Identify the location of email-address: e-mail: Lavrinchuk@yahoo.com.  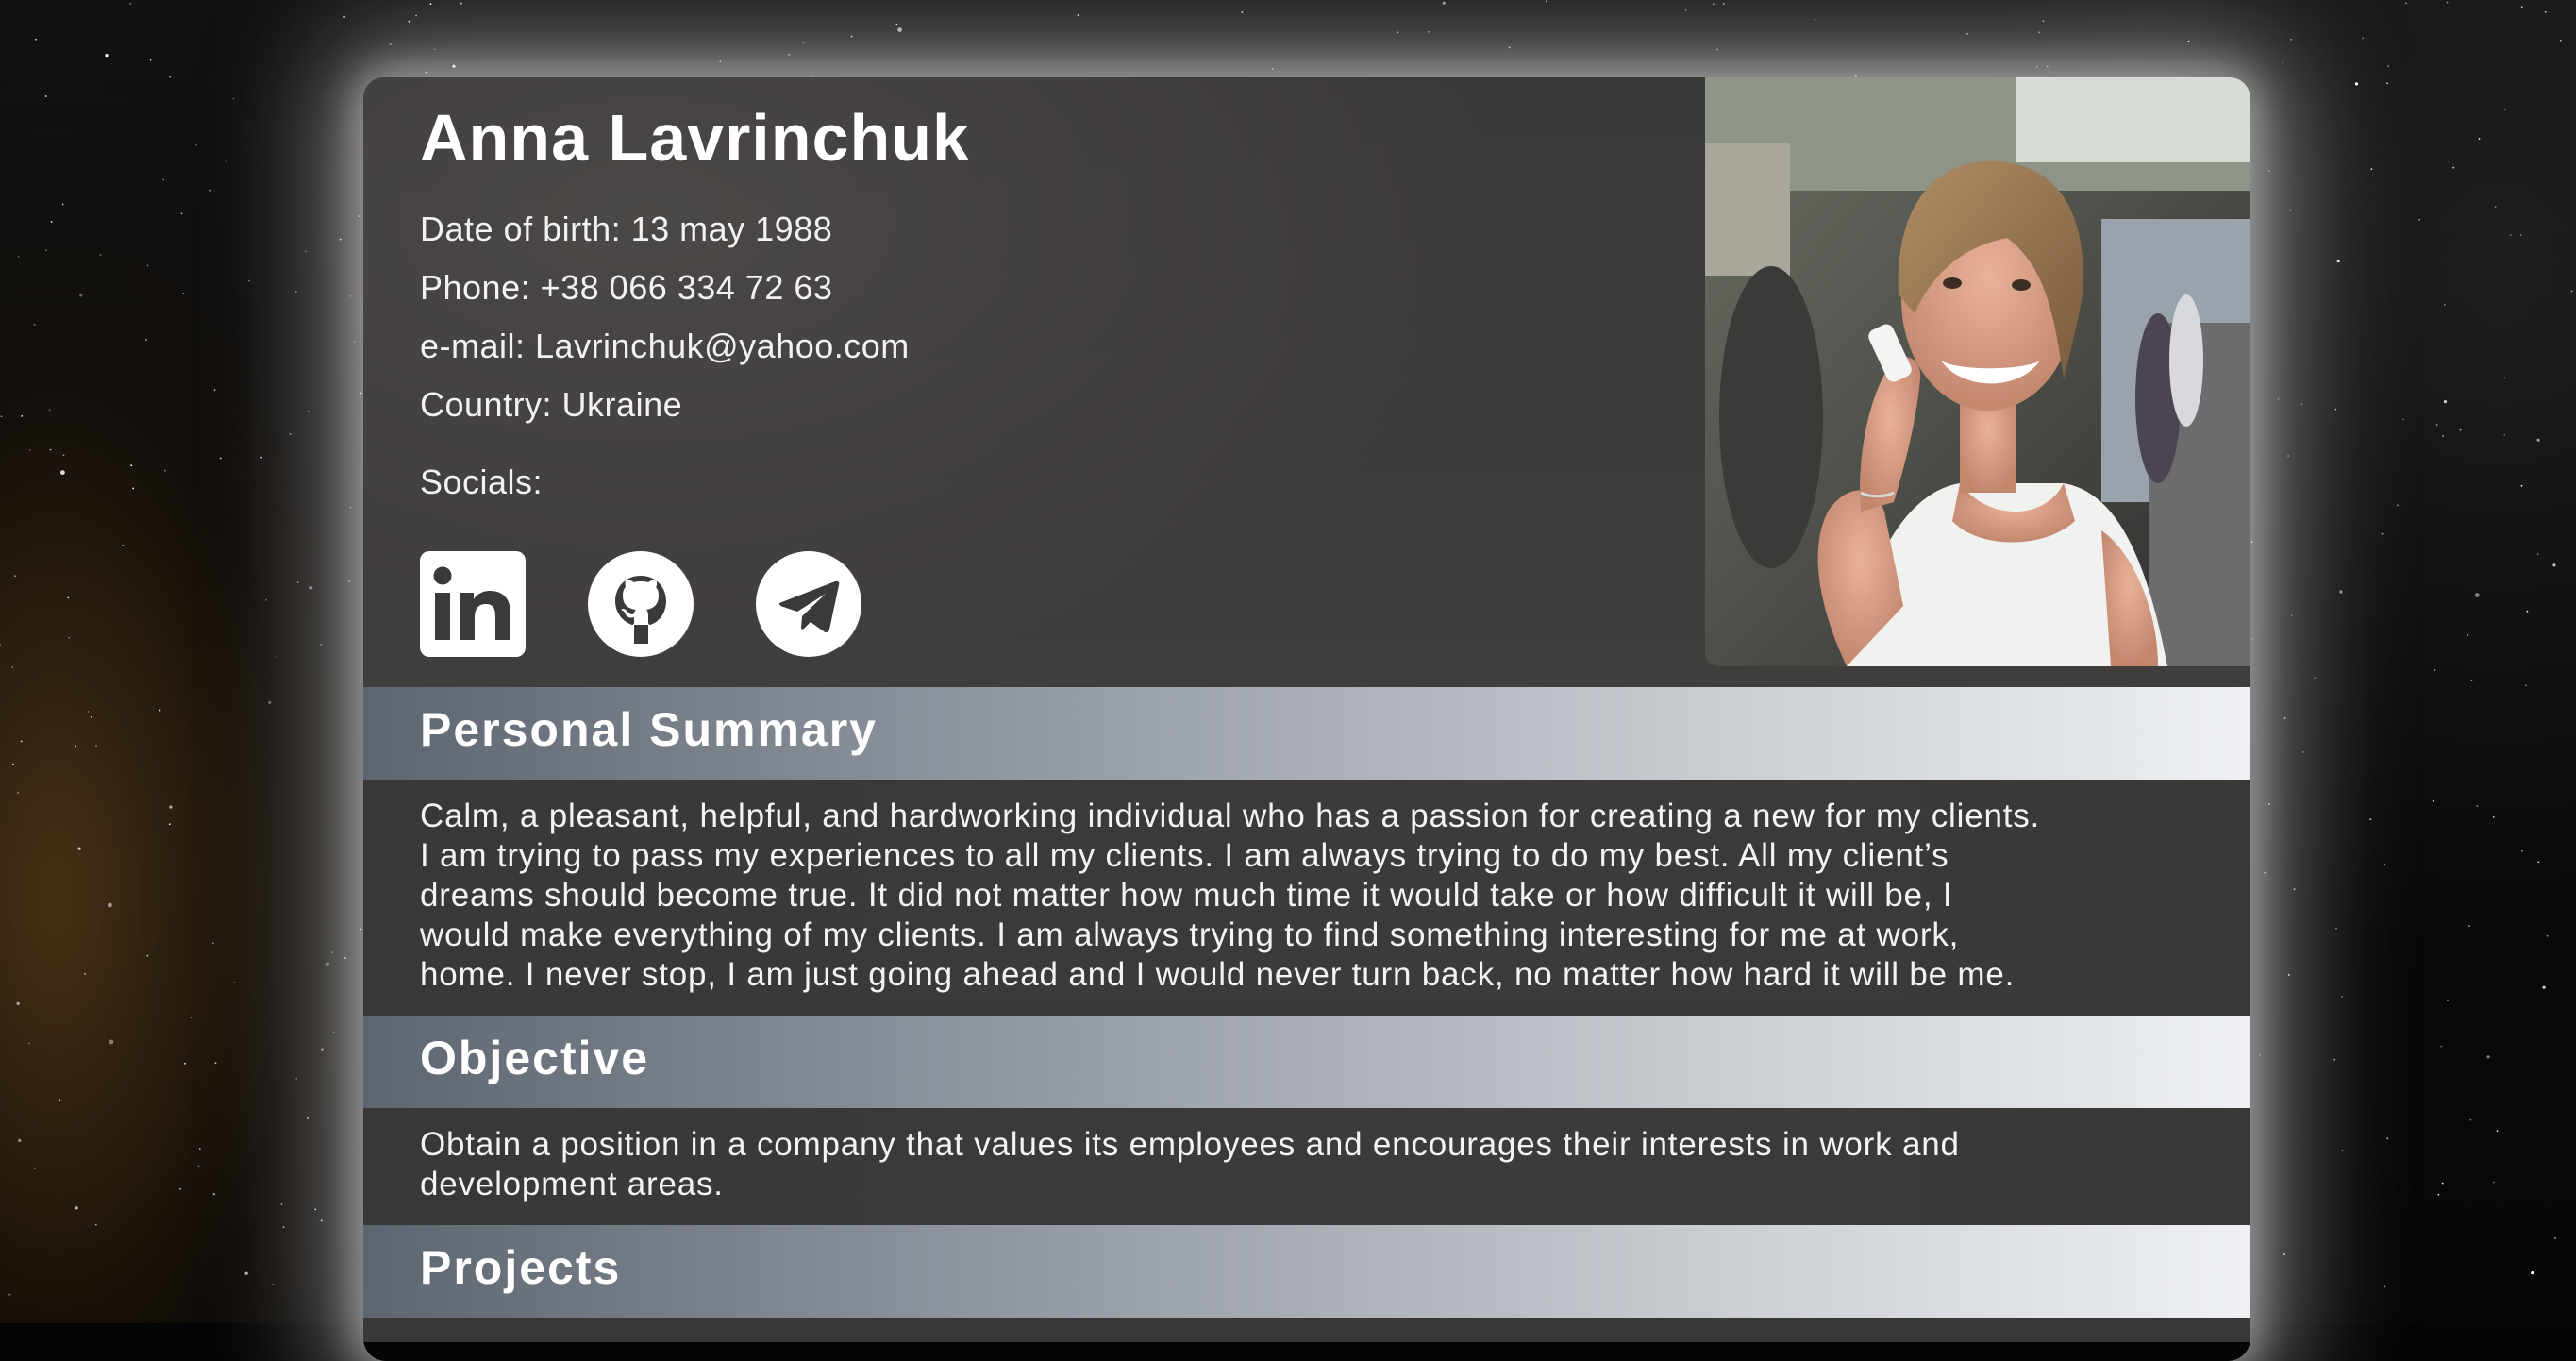
(665, 346).